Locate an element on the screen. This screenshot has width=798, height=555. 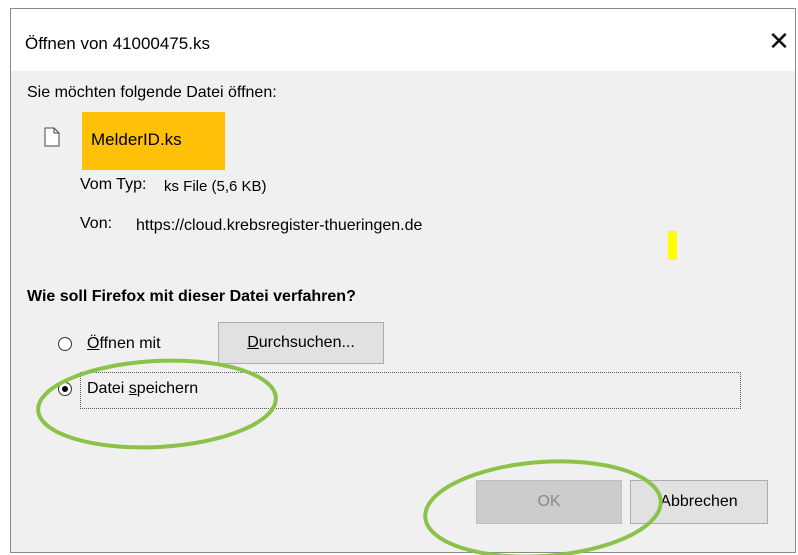
ok-button: OK is located at coordinates (549, 502).